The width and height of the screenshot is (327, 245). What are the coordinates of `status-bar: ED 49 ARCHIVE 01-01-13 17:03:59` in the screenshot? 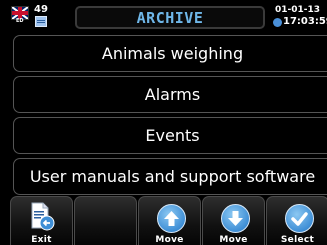 It's located at (163, 16).